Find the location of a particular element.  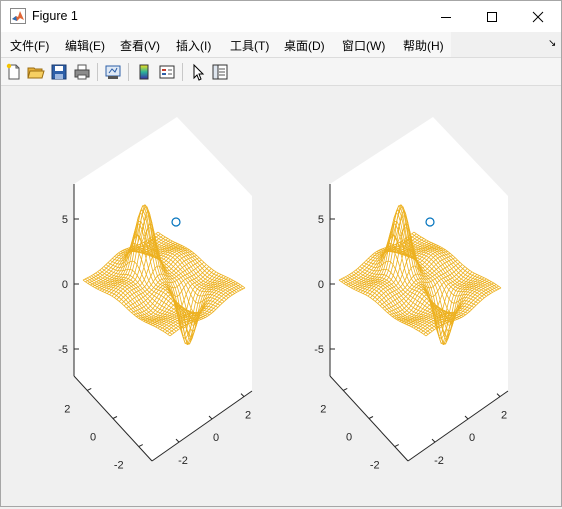

maximize-icon is located at coordinates (492, 16).